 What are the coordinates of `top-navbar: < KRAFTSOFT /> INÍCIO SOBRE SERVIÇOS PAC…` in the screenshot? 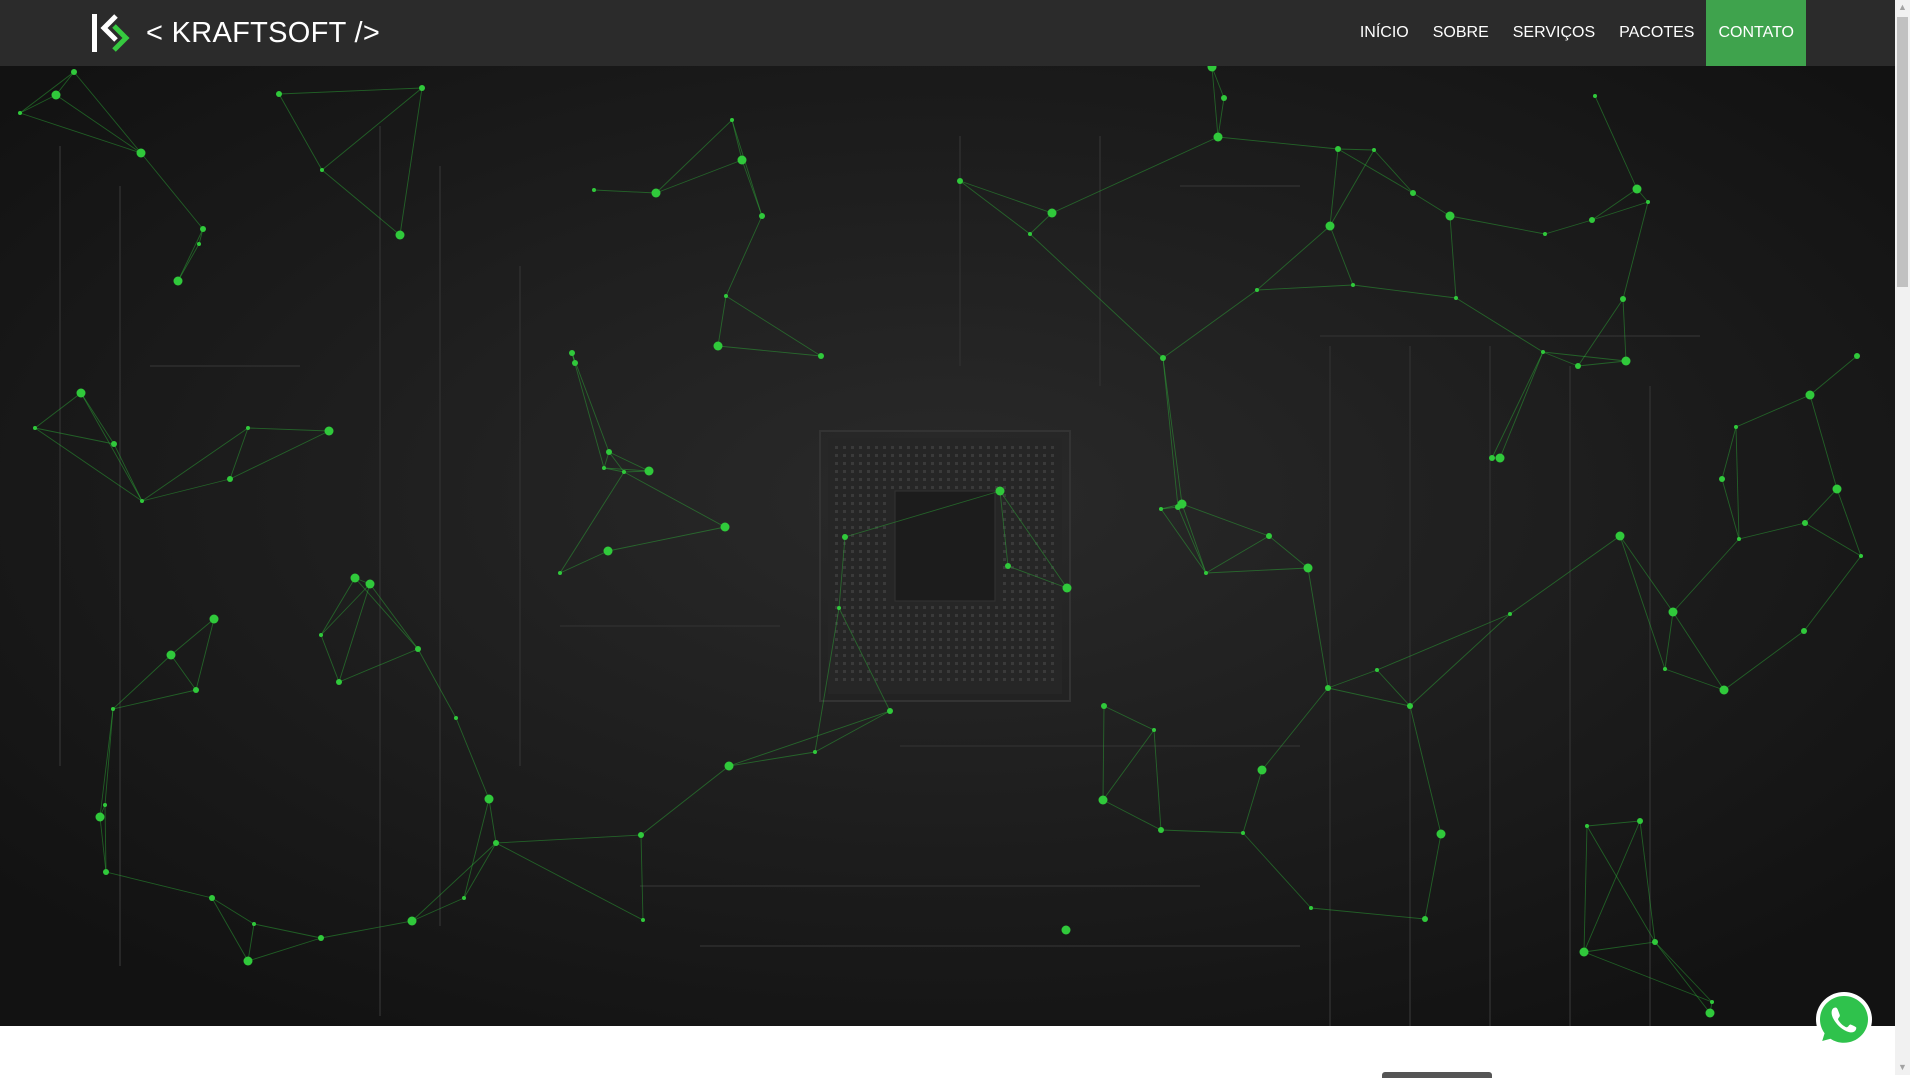 It's located at (947, 33).